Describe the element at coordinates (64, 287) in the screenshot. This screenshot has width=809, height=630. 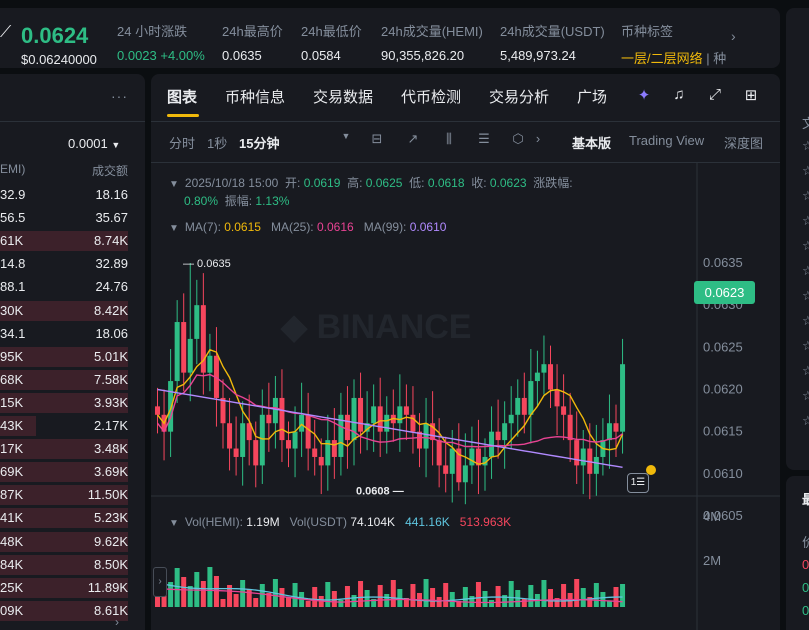
I see `order-book-row: 88.1 24.76` at that location.